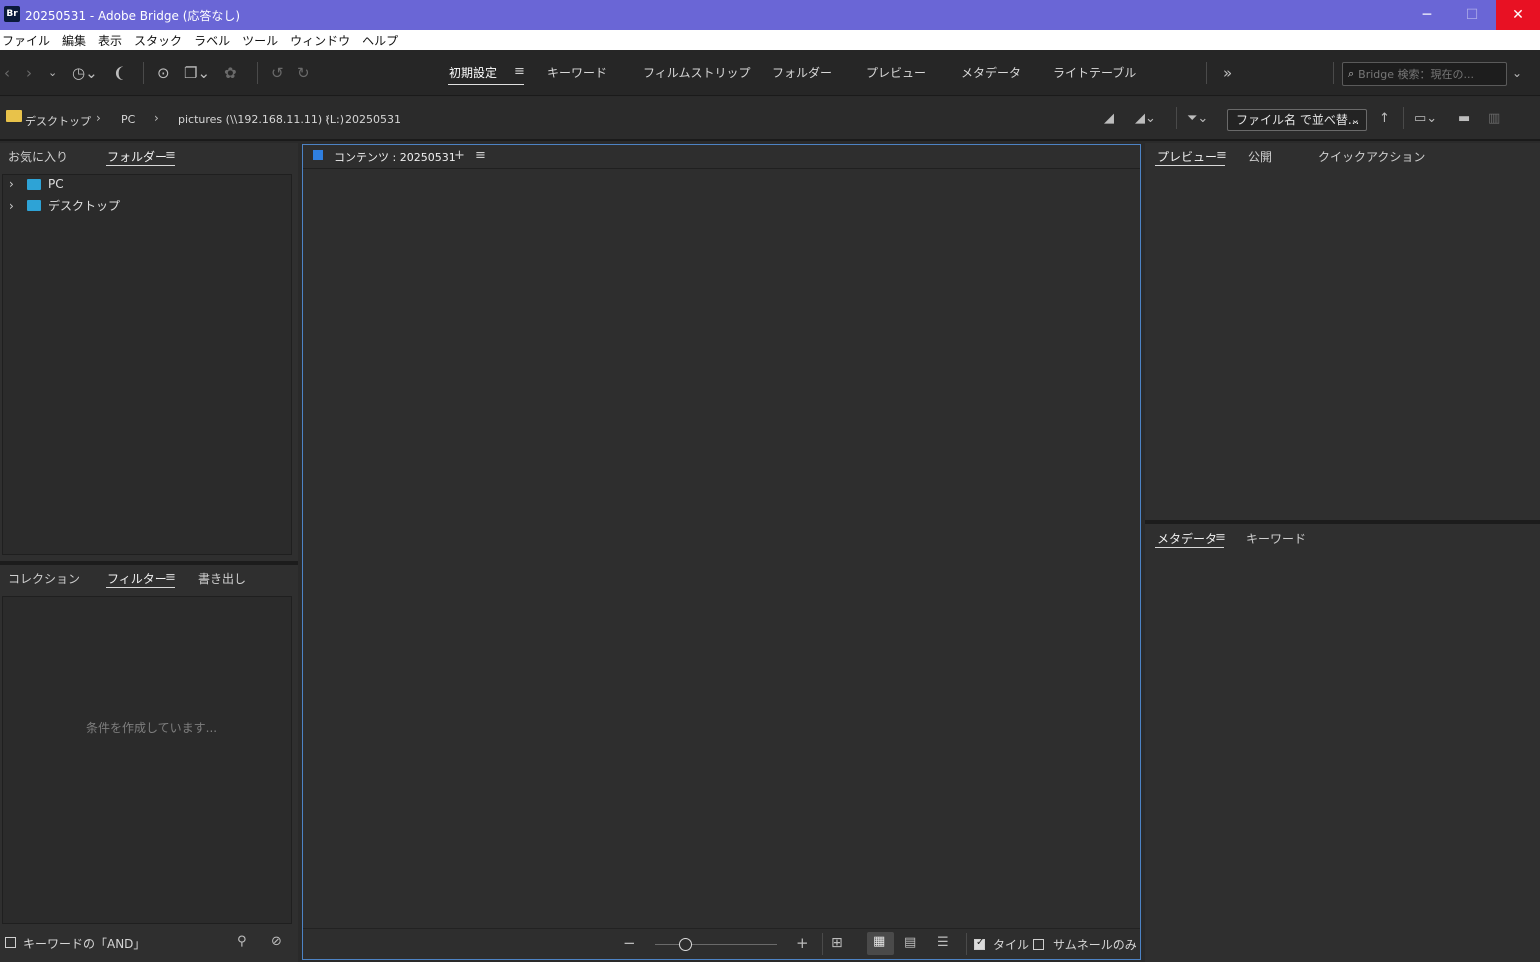  Describe the element at coordinates (1351, 73) in the screenshot. I see `search-icon: ⌕` at that location.